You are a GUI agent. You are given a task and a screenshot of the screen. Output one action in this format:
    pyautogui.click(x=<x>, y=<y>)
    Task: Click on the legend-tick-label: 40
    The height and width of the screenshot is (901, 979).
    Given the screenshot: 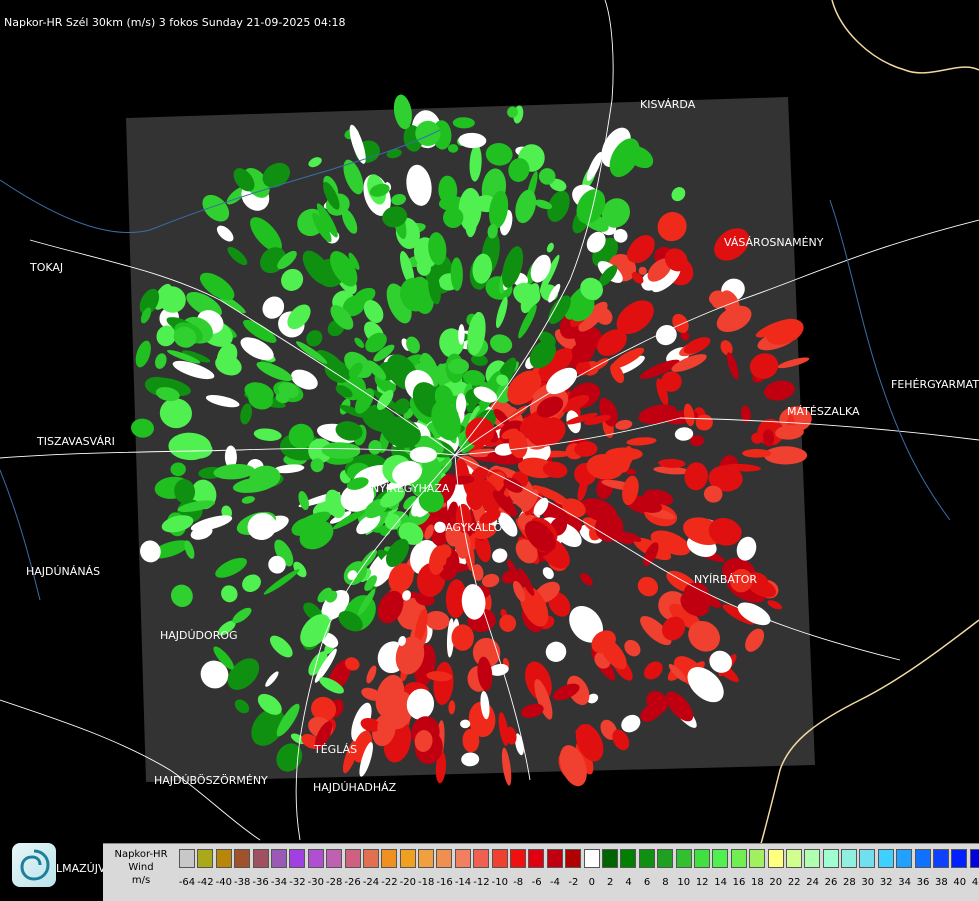 What is the action you would take?
    pyautogui.click(x=960, y=882)
    